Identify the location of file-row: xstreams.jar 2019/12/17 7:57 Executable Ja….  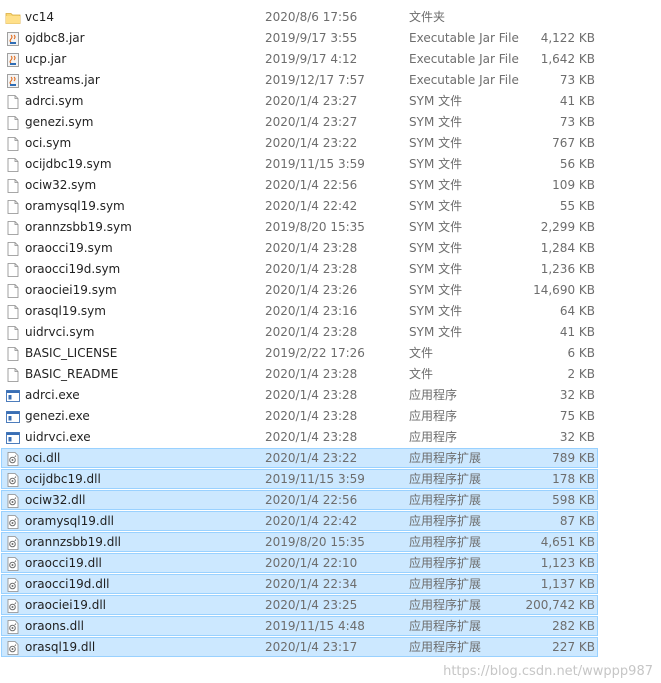
(330, 80).